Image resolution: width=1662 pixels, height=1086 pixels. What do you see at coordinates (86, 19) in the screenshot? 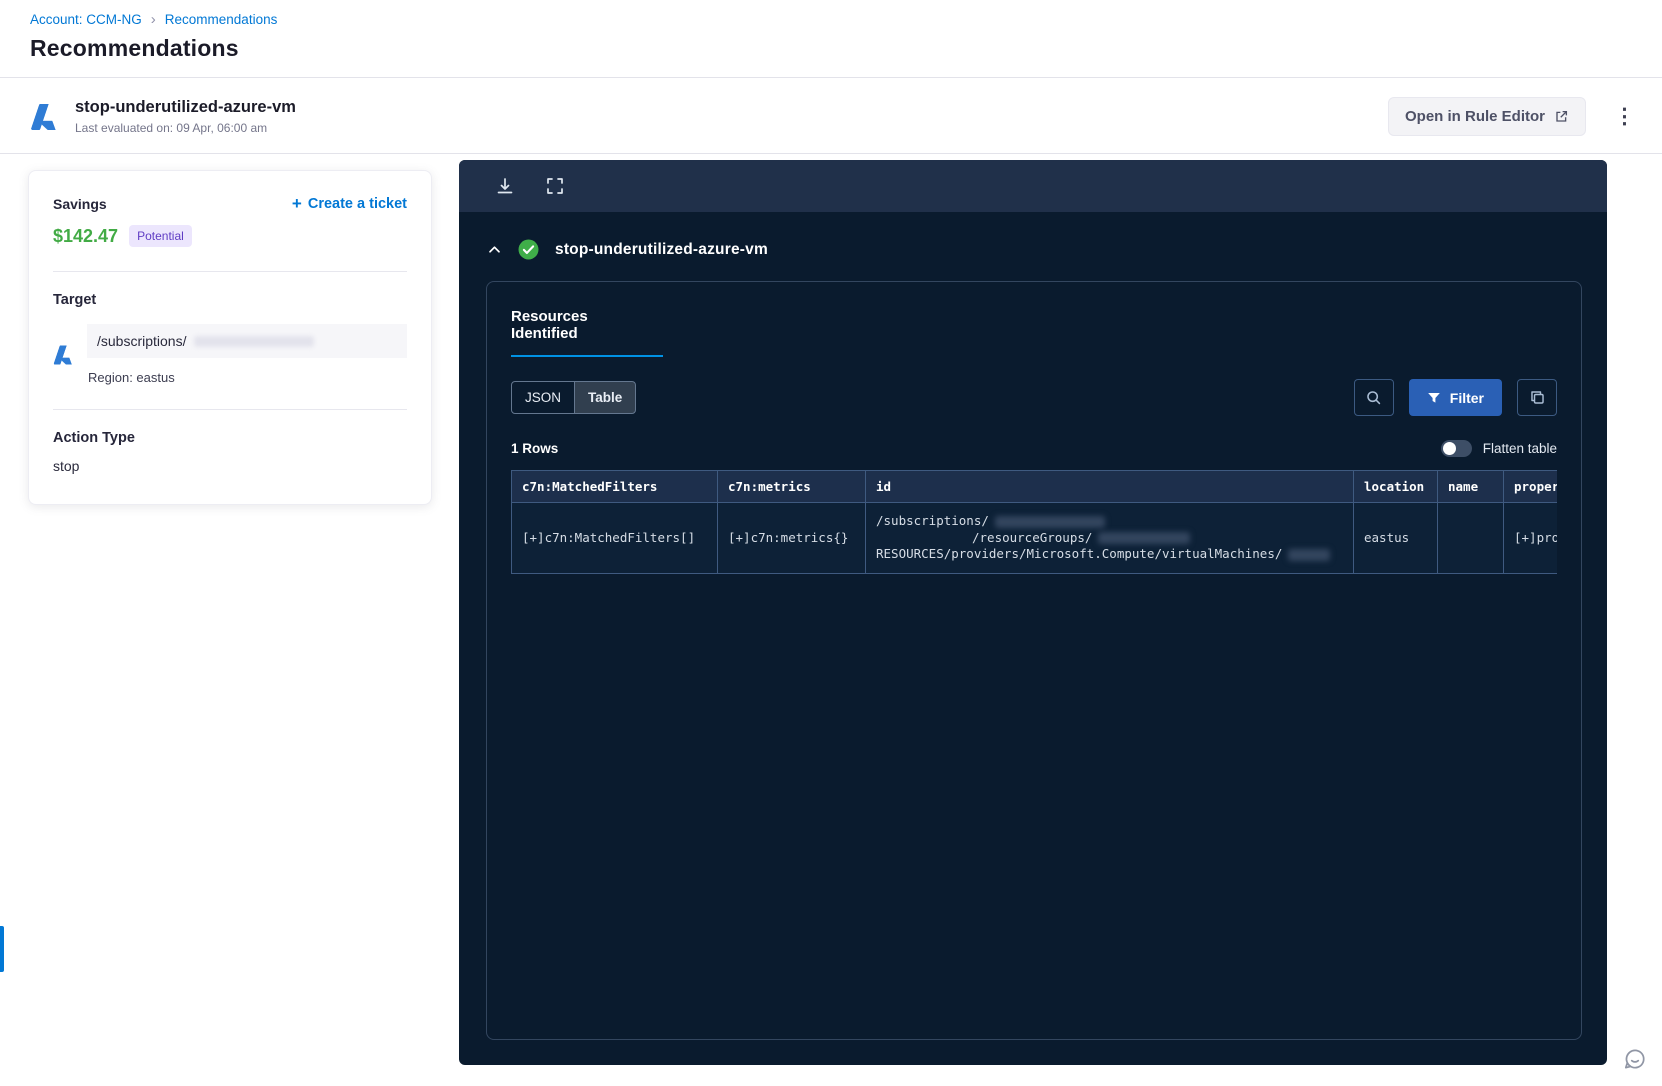
I see `breadcrumb-account-link: Account: CCM-NG` at bounding box center [86, 19].